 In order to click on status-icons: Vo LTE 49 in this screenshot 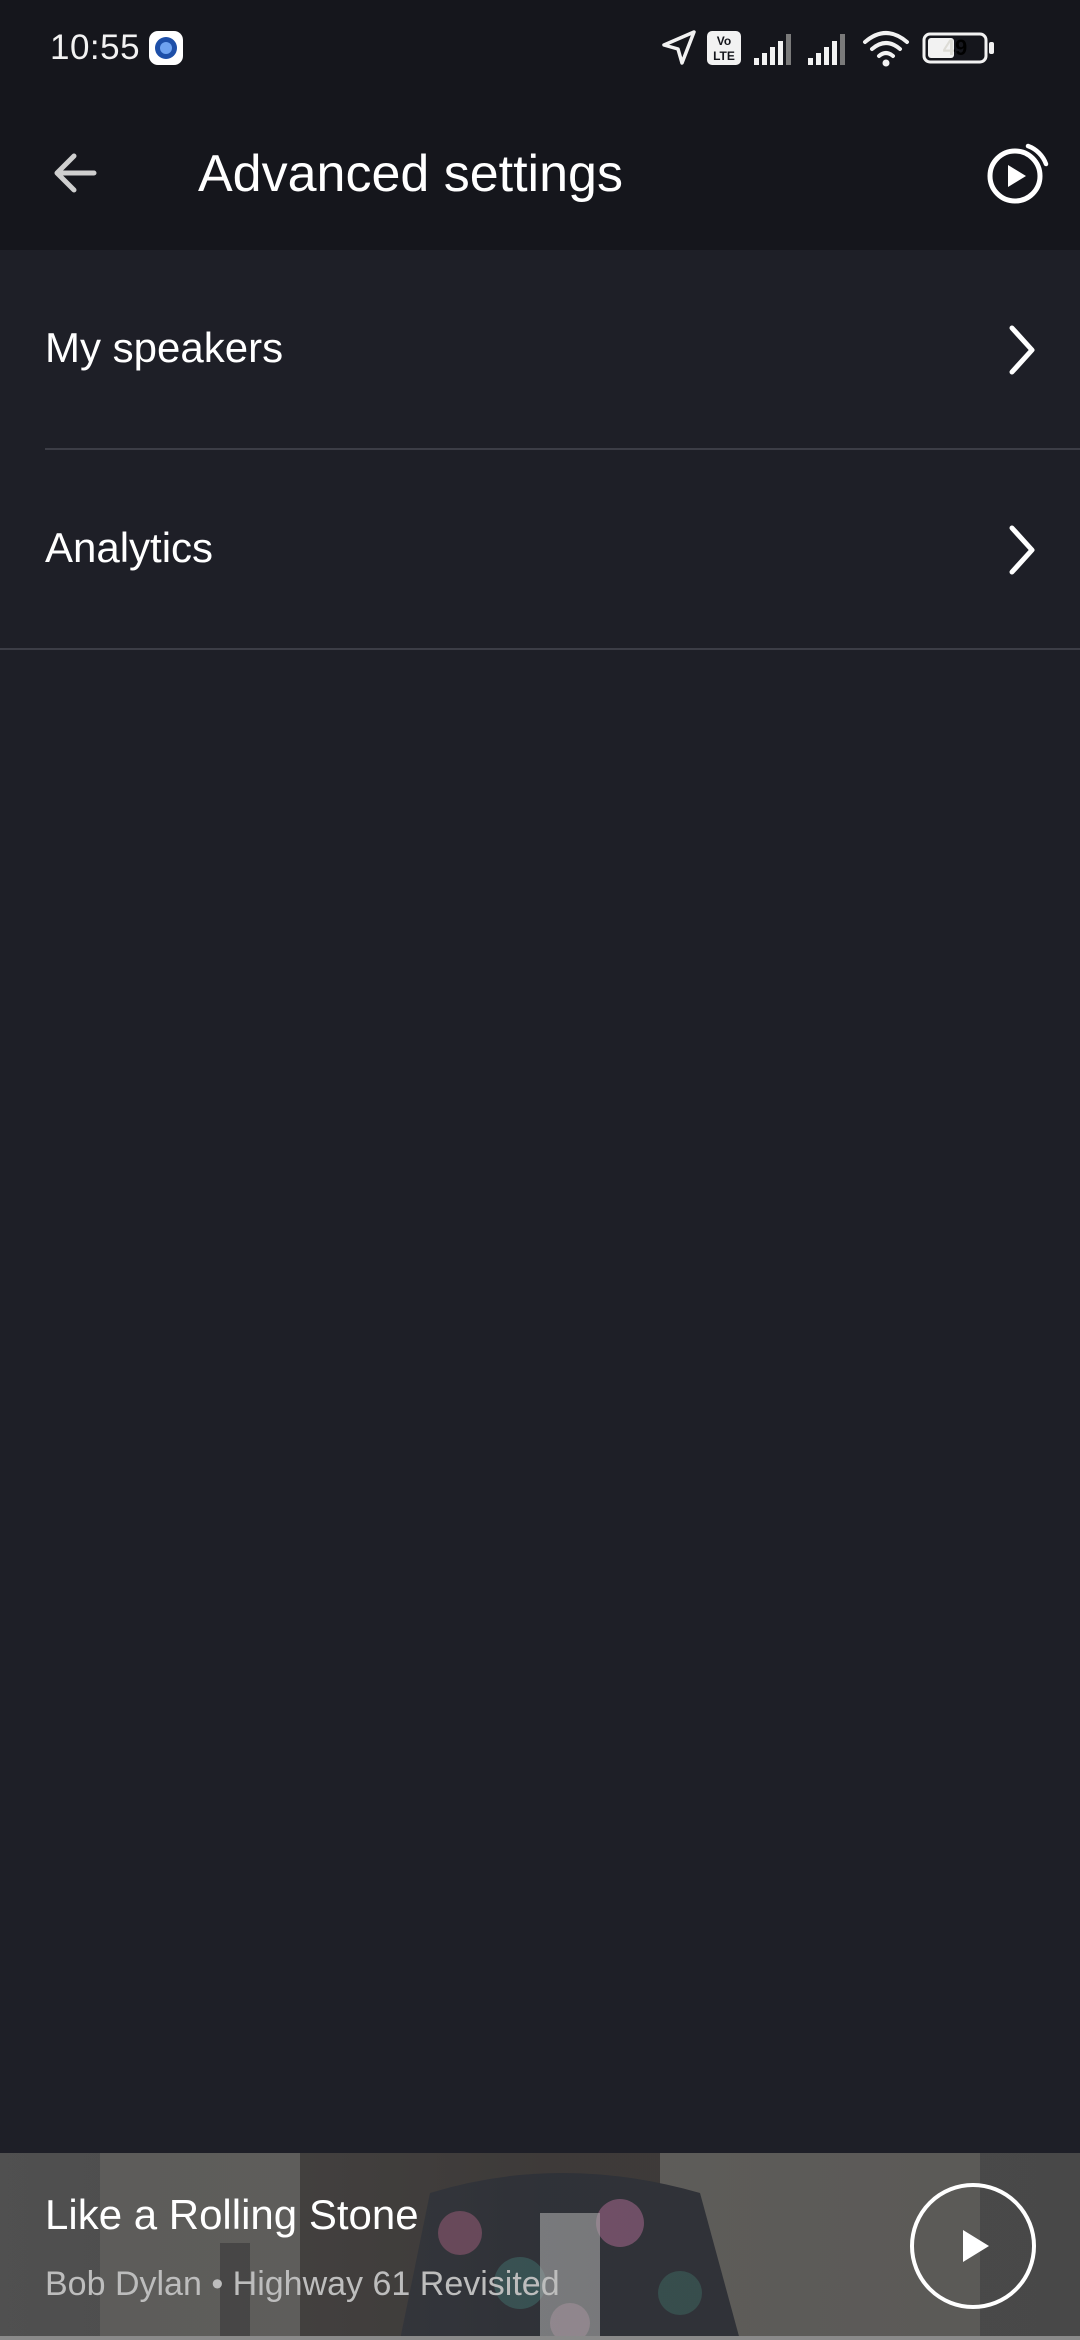, I will do `click(870, 48)`.